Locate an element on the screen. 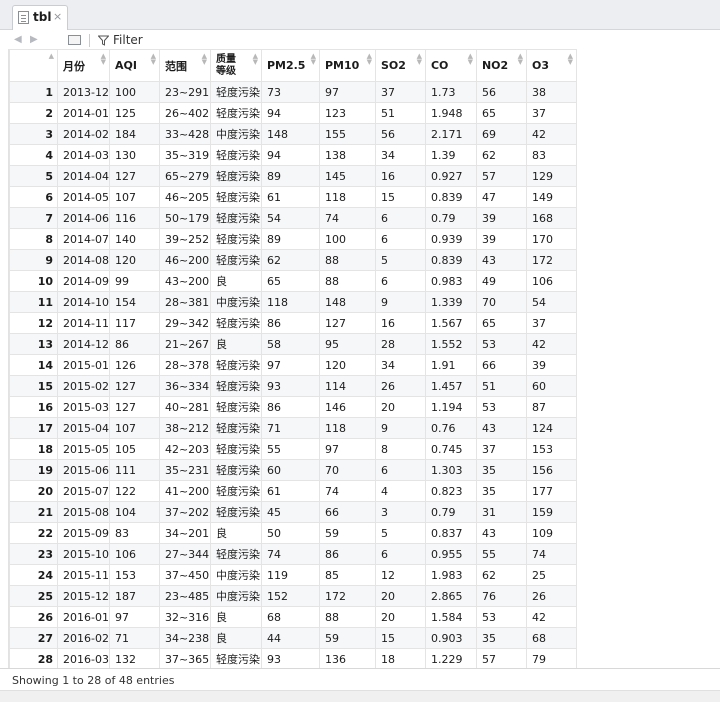 The height and width of the screenshot is (702, 720). tab-tbl: tbl × is located at coordinates (40, 17).